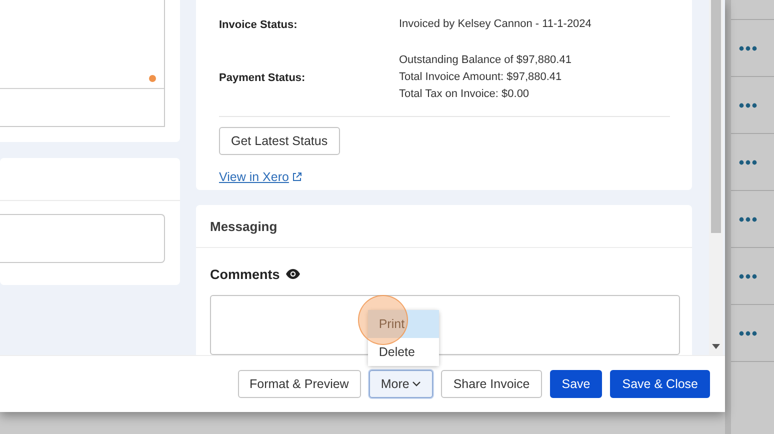 Image resolution: width=774 pixels, height=434 pixels. What do you see at coordinates (297, 177) in the screenshot?
I see `external-link-icon` at bounding box center [297, 177].